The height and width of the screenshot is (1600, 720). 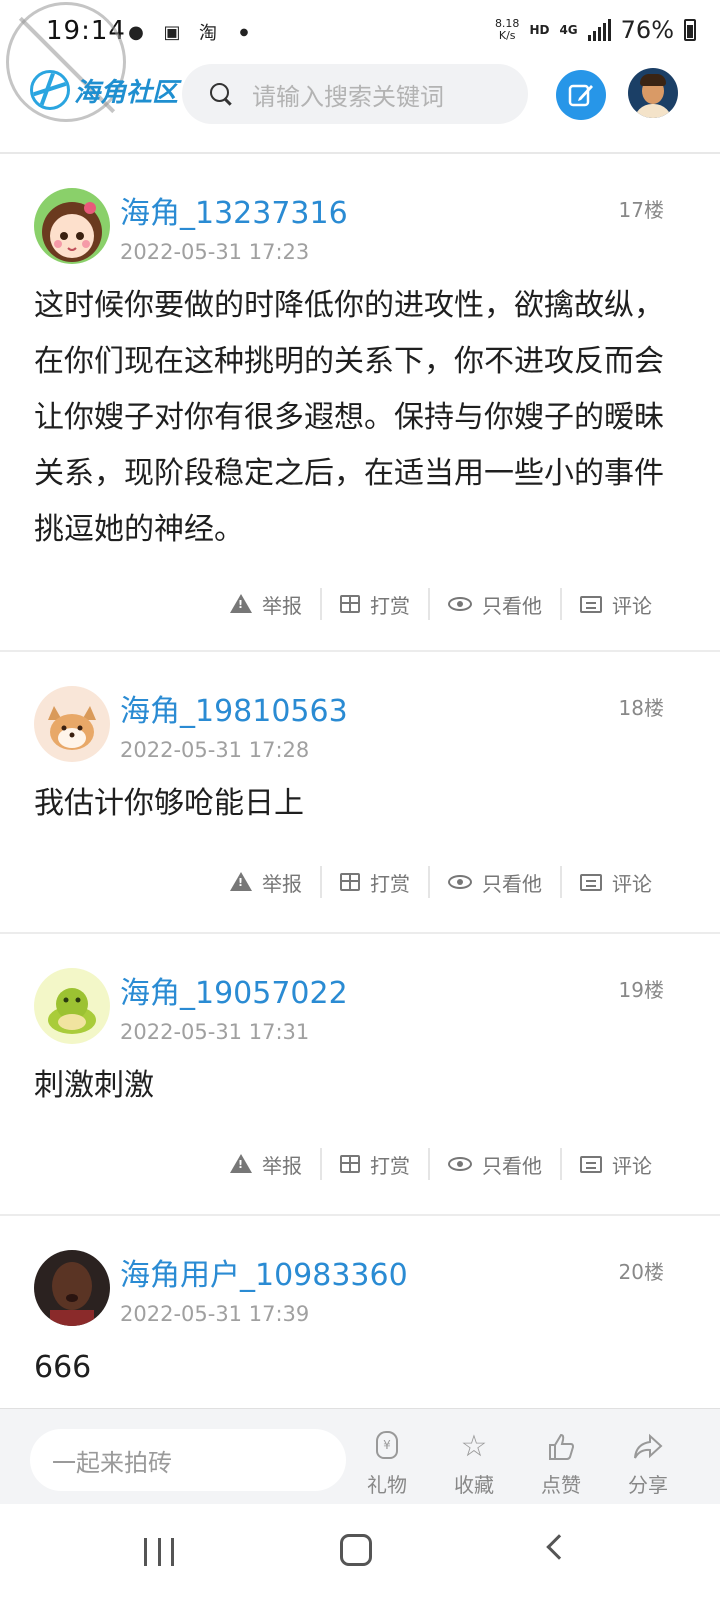 I want to click on shiba-dog-avatar-icon, so click(x=72, y=724).